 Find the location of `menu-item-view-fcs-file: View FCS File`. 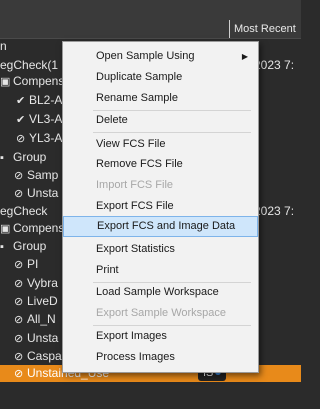

menu-item-view-fcs-file: View FCS File is located at coordinates (160, 144).